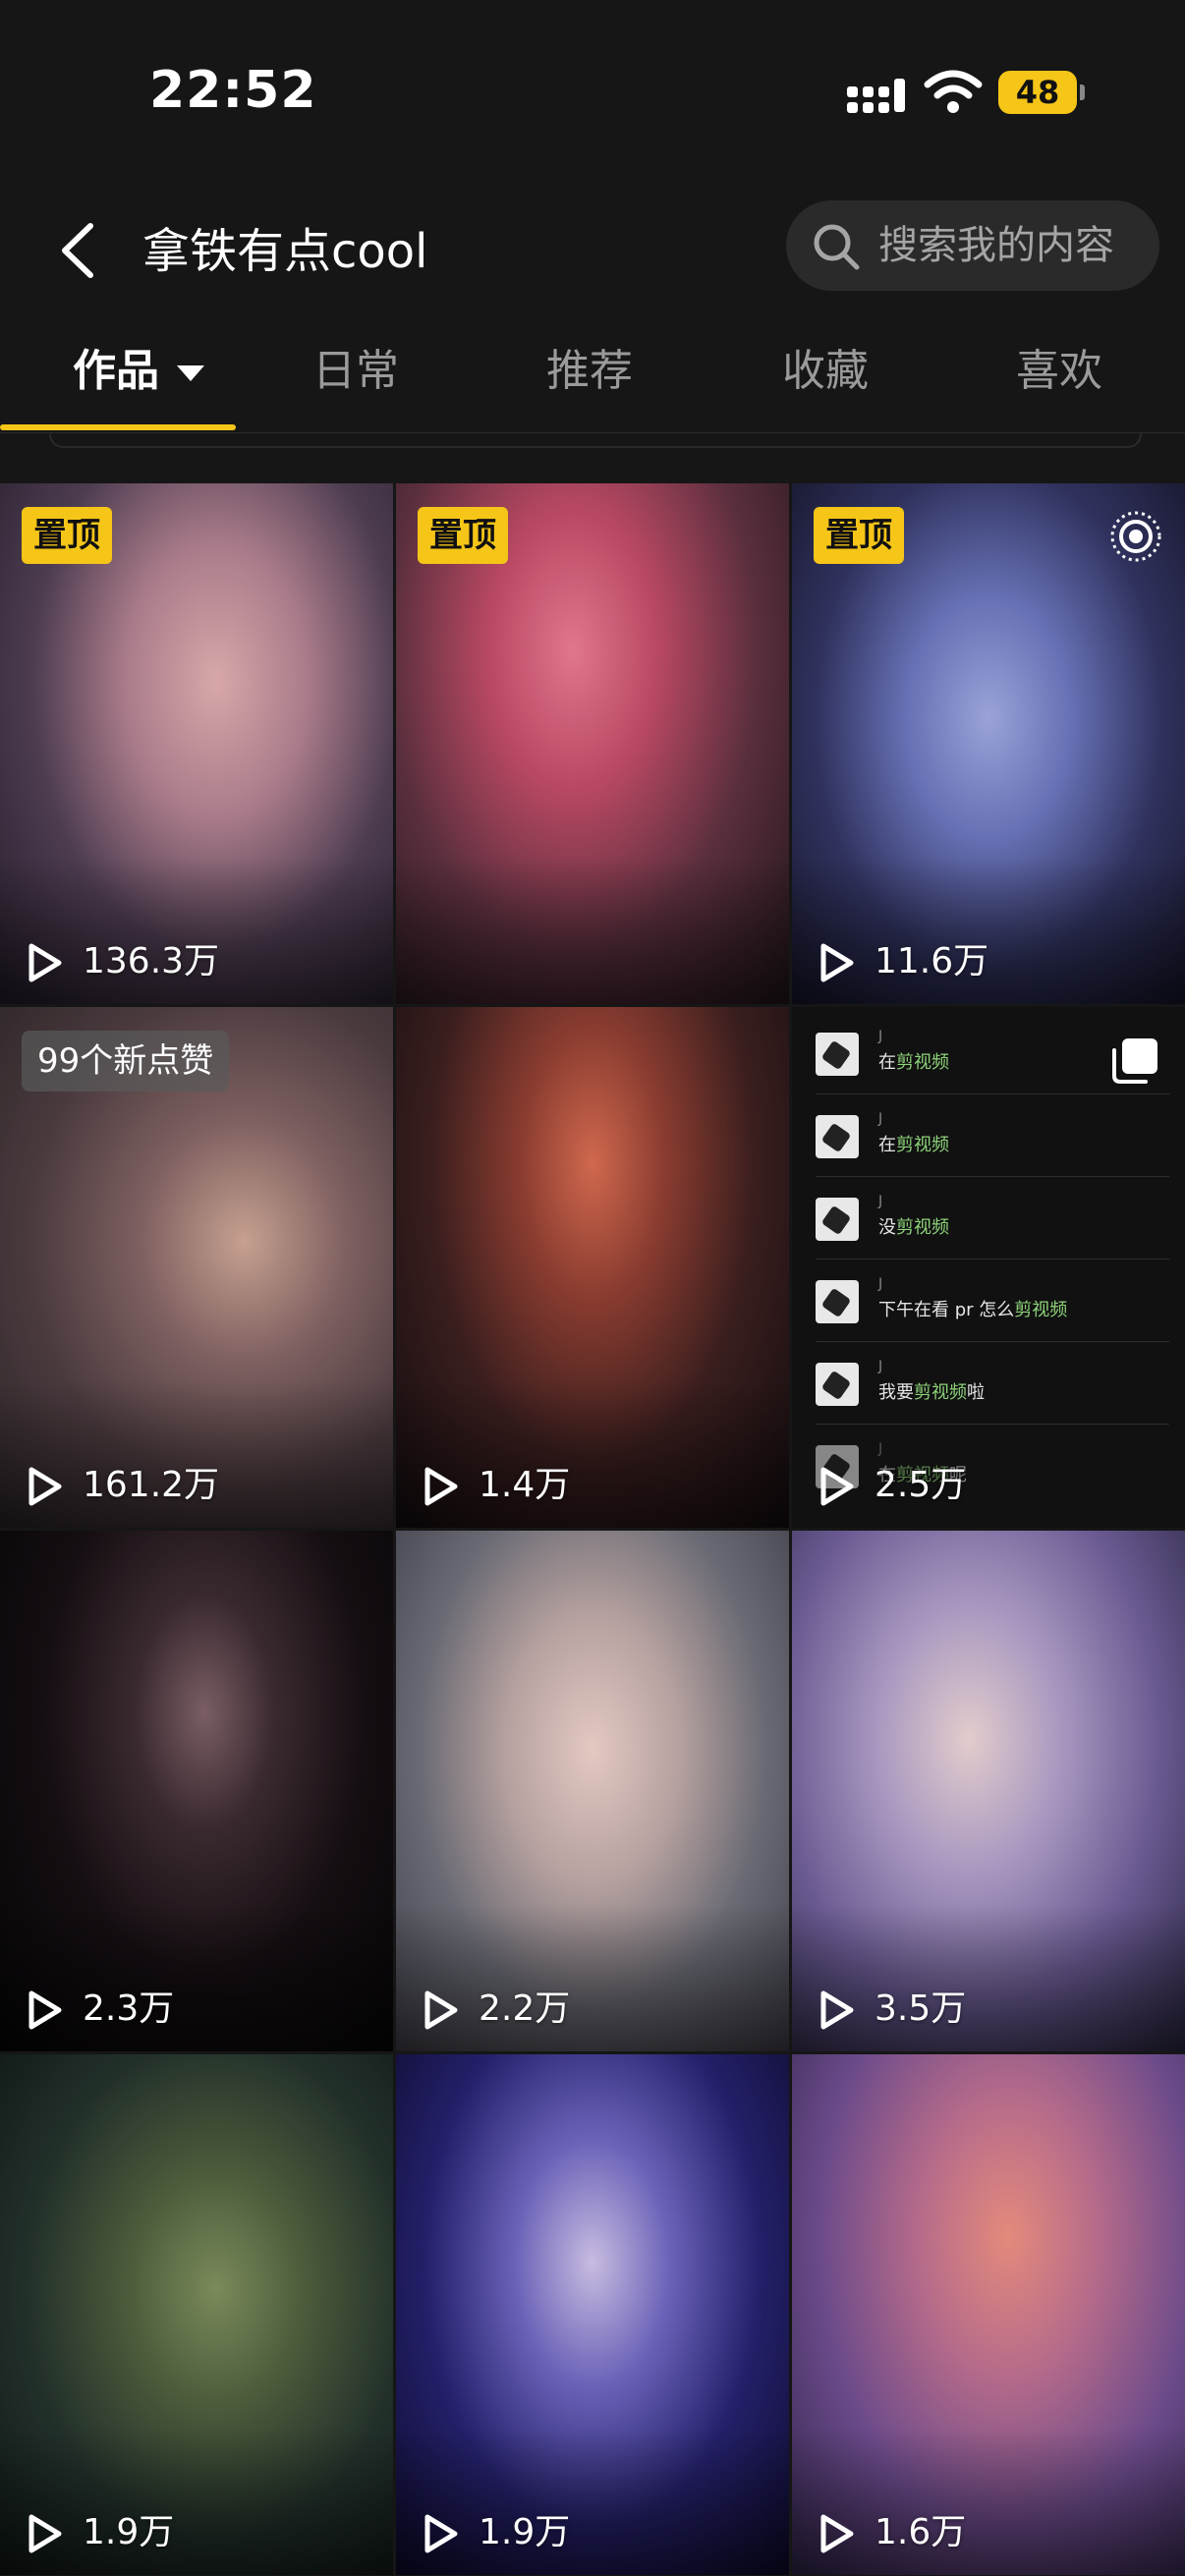 Image resolution: width=1185 pixels, height=2576 pixels. Describe the element at coordinates (996, 245) in the screenshot. I see `search-placeholder: 搜索我的内容` at that location.